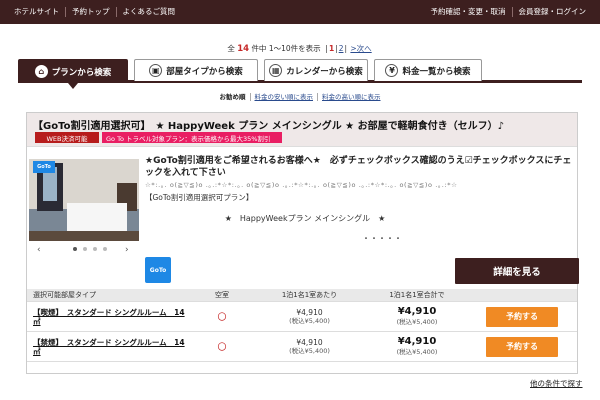 The width and height of the screenshot is (600, 400). Describe the element at coordinates (286, 48) in the screenshot. I see `pager-range: 件中 1〜10件を表示` at that location.